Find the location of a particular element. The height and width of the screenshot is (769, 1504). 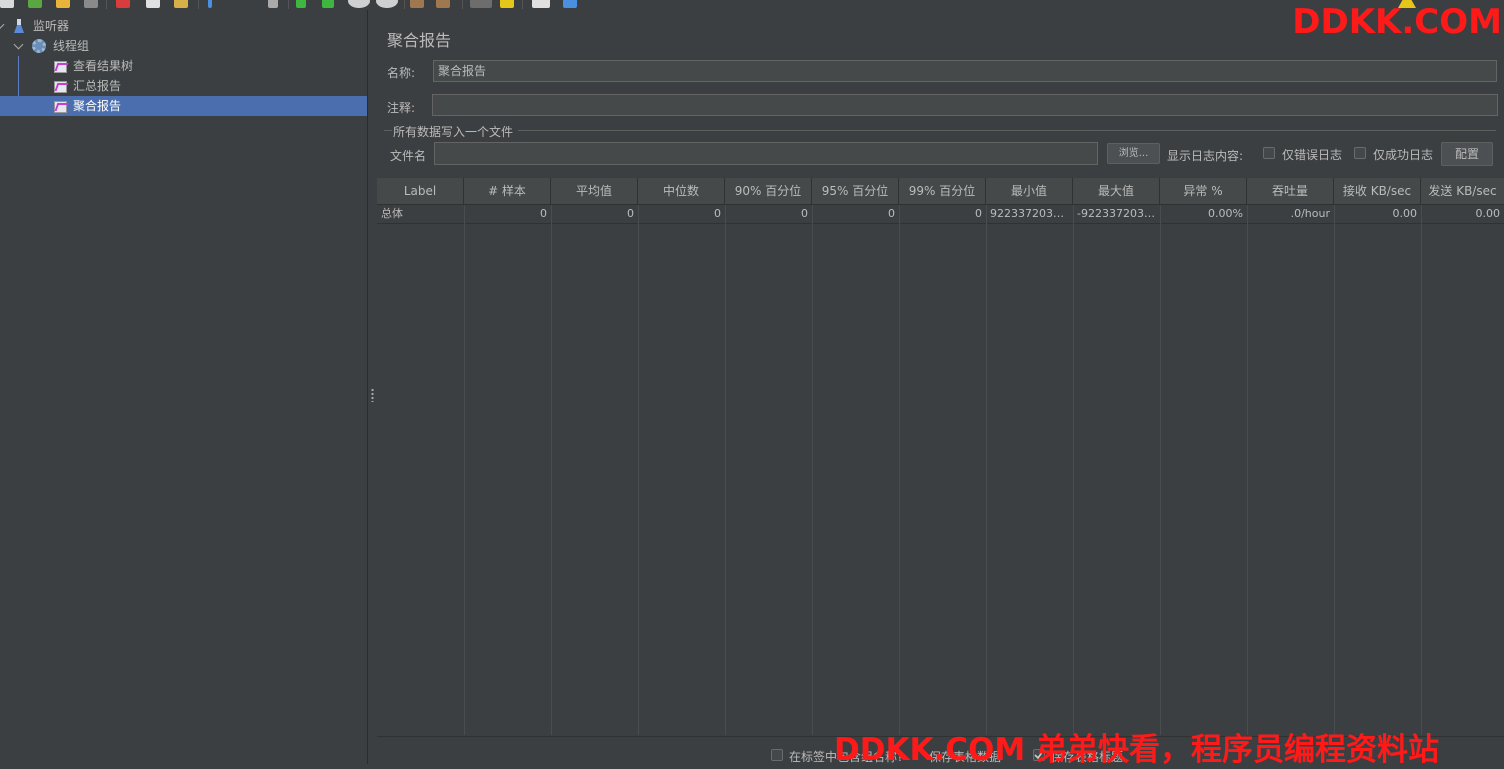

tree-item-thread-group: 线程组 is located at coordinates (183, 46).